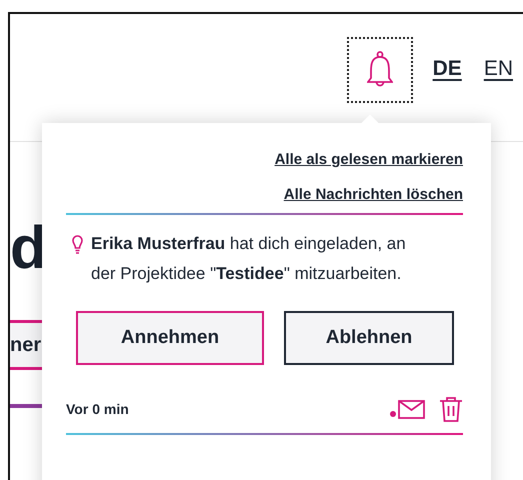 Image resolution: width=523 pixels, height=480 pixels. What do you see at coordinates (97, 409) in the screenshot?
I see `timestamp: Vor 0 min` at bounding box center [97, 409].